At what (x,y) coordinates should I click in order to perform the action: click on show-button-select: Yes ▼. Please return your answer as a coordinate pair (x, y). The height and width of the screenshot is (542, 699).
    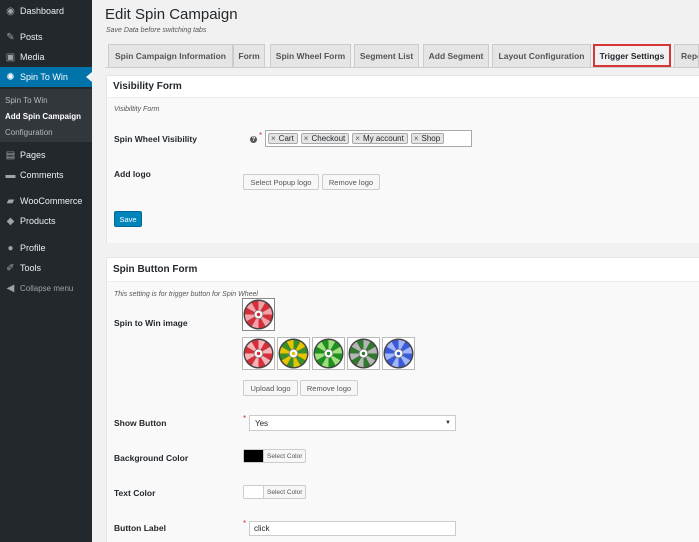
    Looking at the image, I should click on (352, 423).